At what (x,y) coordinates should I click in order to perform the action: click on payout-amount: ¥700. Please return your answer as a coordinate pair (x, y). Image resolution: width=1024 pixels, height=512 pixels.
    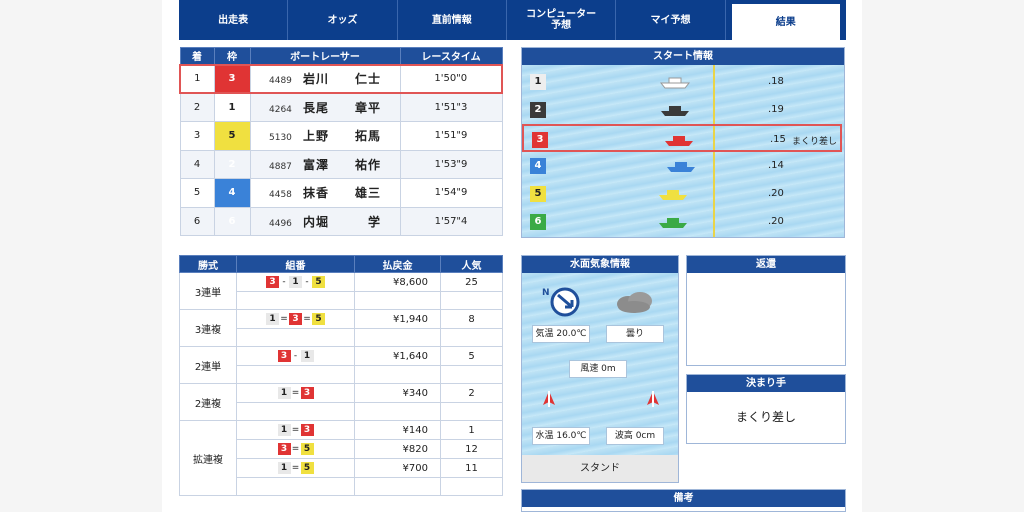
    Looking at the image, I should click on (397, 468).